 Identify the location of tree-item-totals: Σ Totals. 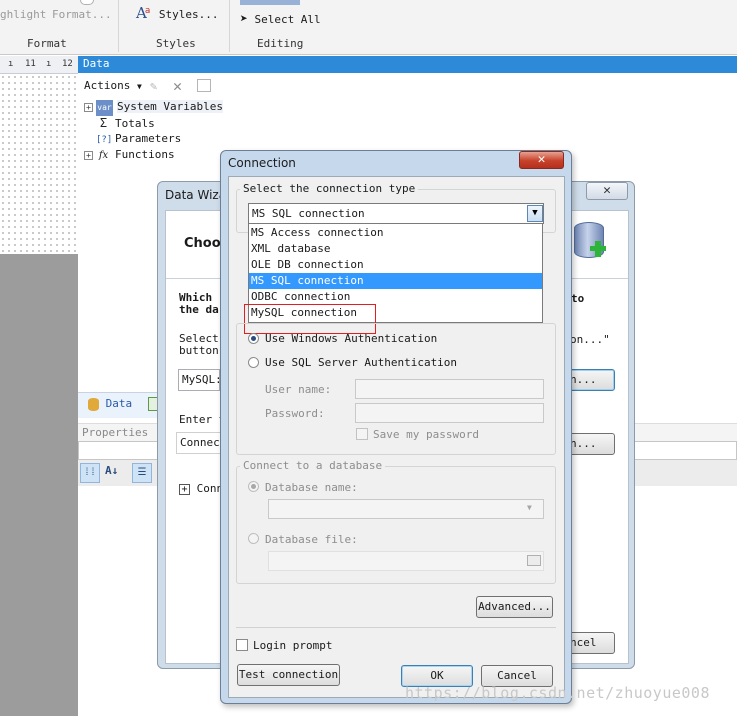
(125, 123).